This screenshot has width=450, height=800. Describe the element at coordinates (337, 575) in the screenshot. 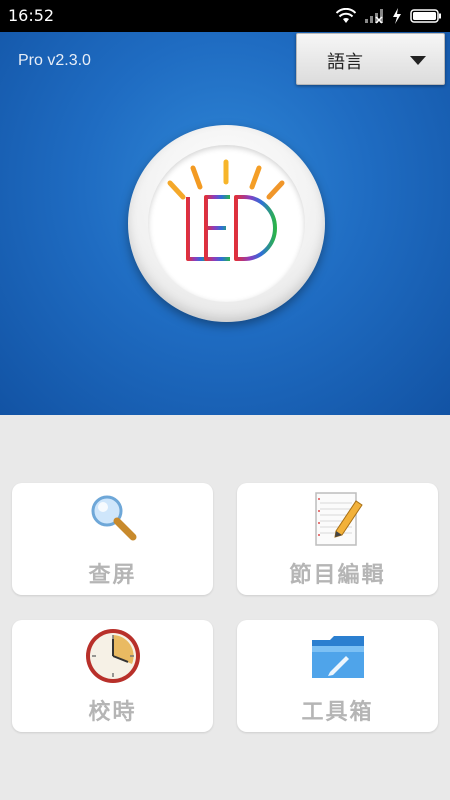

I see `tile-program-edit-label: 節目編輯` at that location.